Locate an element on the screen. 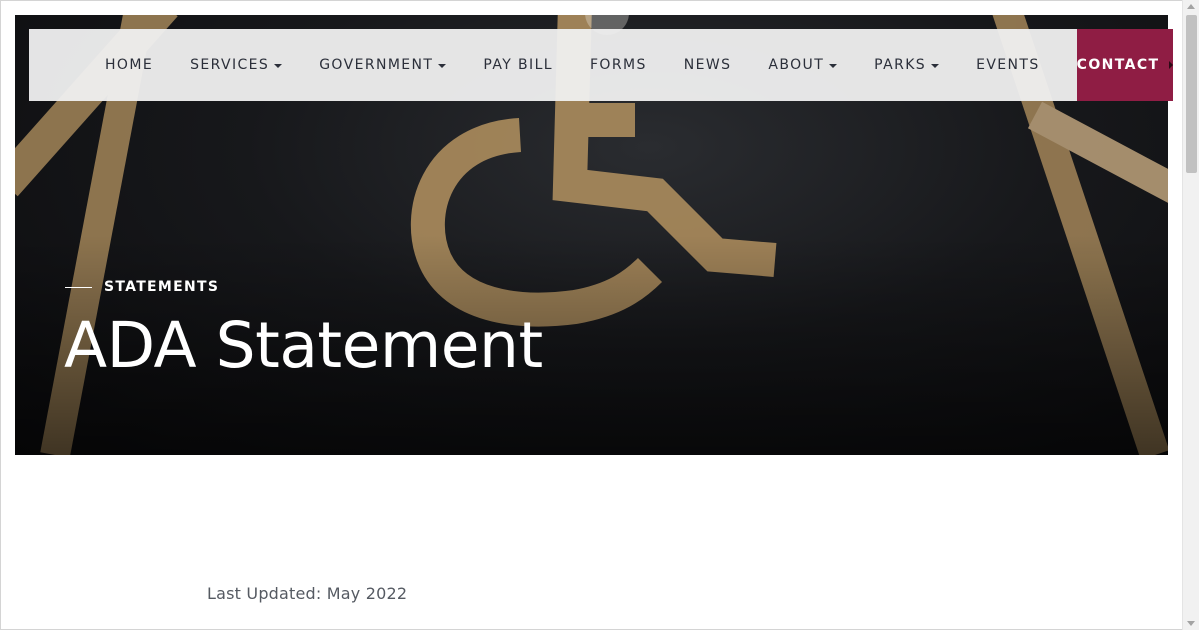 Image resolution: width=1199 pixels, height=630 pixels. nav-item-pay-bill: PAY BILL is located at coordinates (518, 65).